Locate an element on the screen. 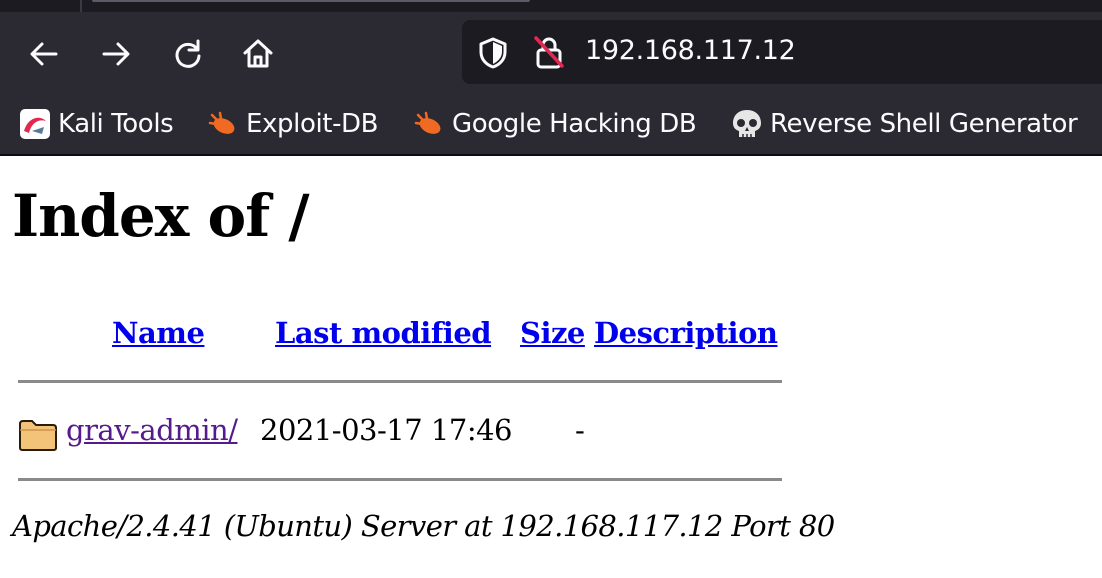 The width and height of the screenshot is (1102, 578). column-header-description: Description is located at coordinates (686, 333).